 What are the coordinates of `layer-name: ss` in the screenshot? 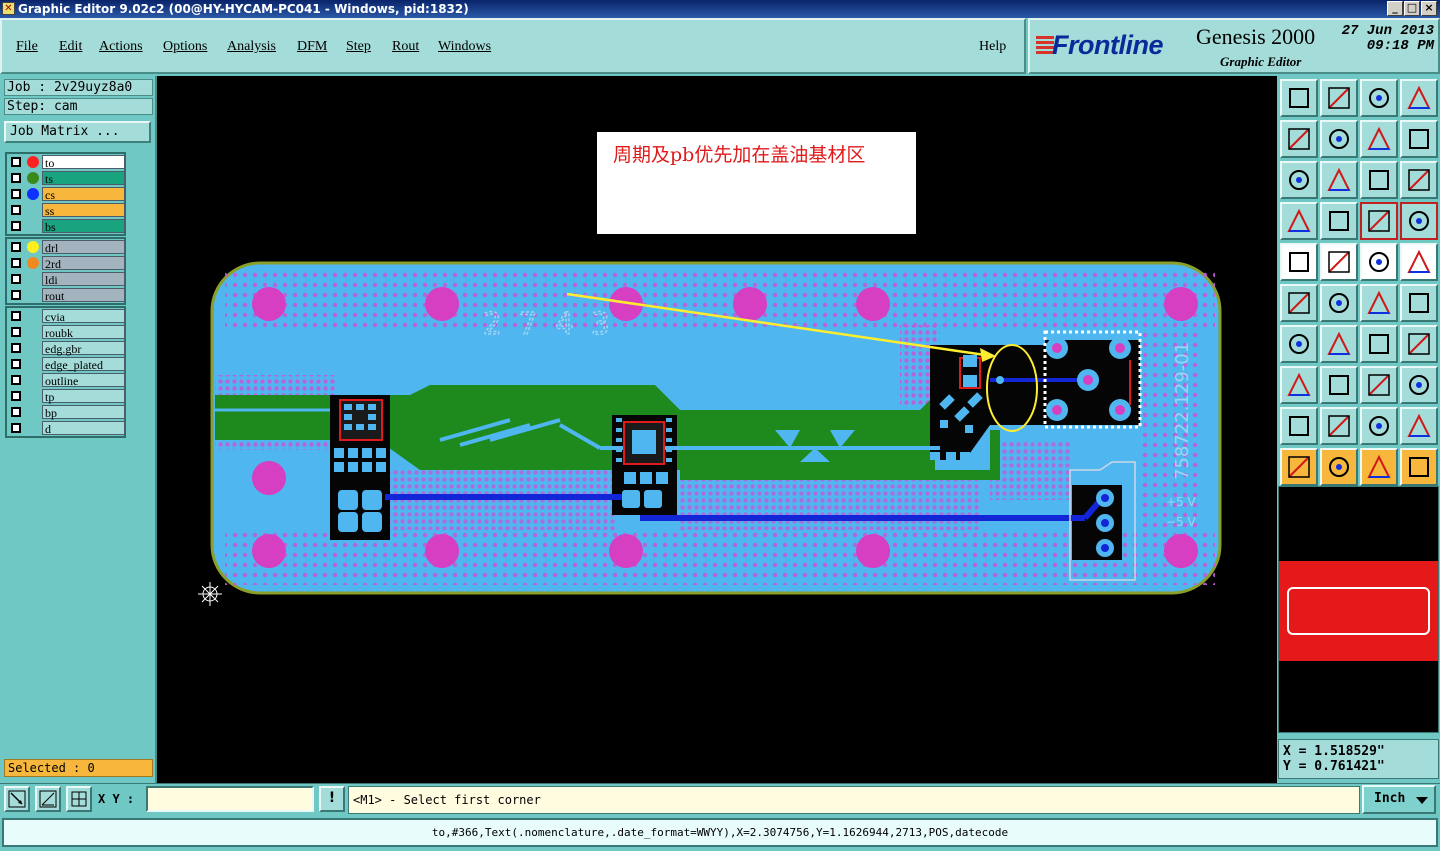 It's located at (83, 210).